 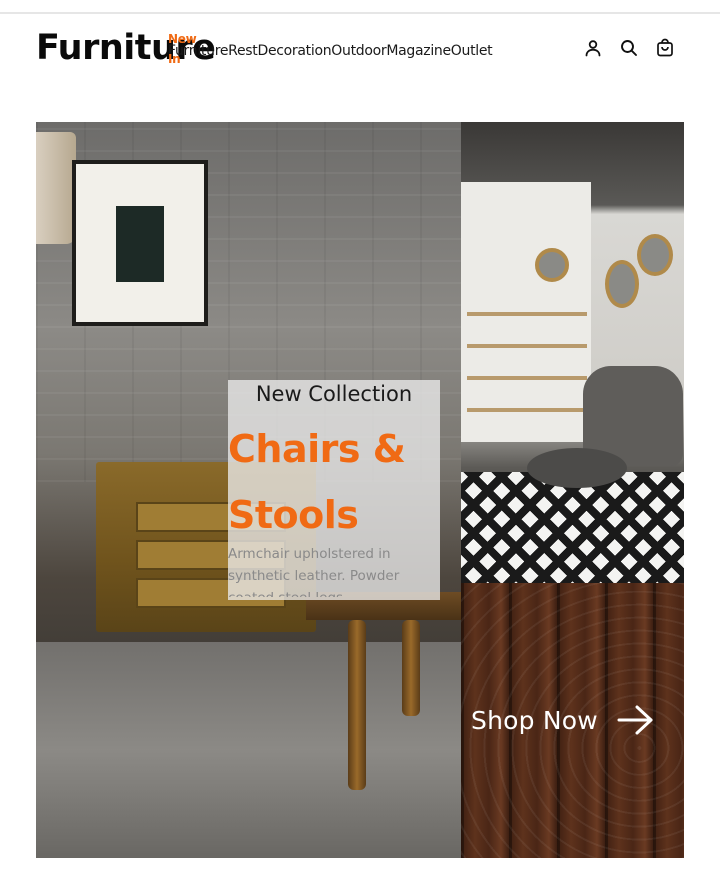 What do you see at coordinates (56, 188) in the screenshot?
I see `floor-lamp-shade` at bounding box center [56, 188].